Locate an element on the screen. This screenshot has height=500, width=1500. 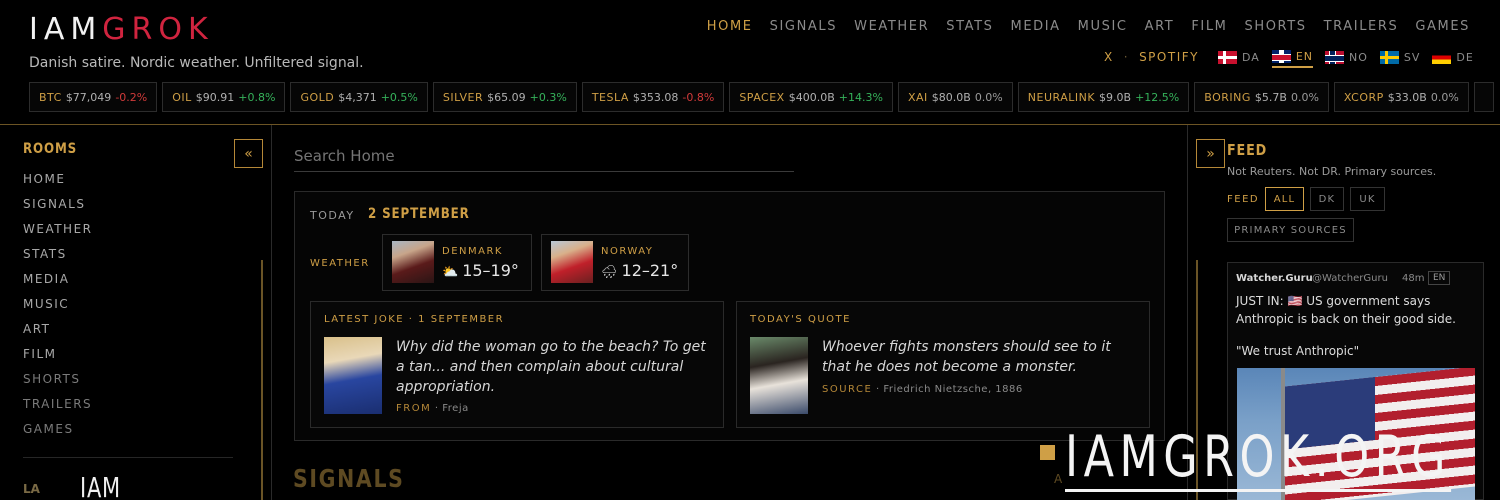
ticker-price: $4,371 is located at coordinates (357, 97).